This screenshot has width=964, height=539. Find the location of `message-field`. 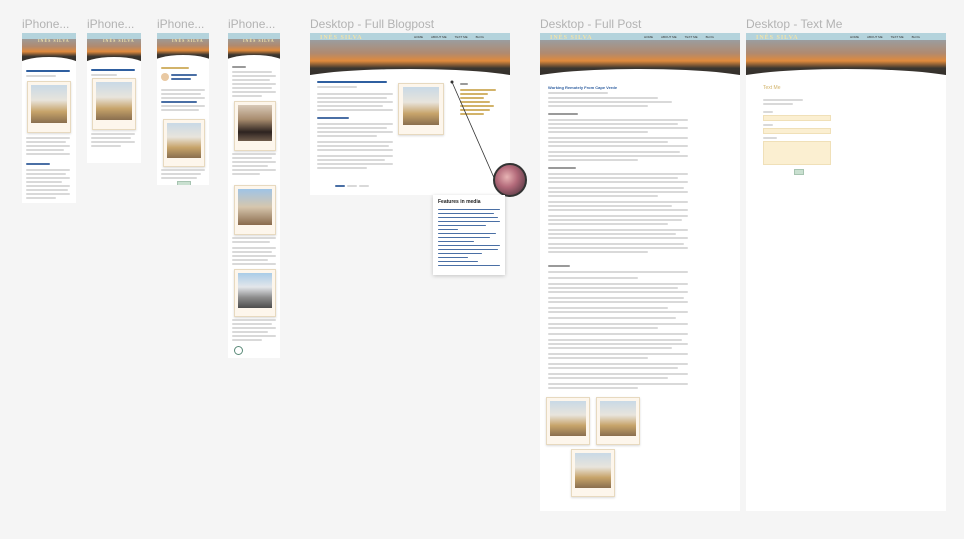

message-field is located at coordinates (797, 153).